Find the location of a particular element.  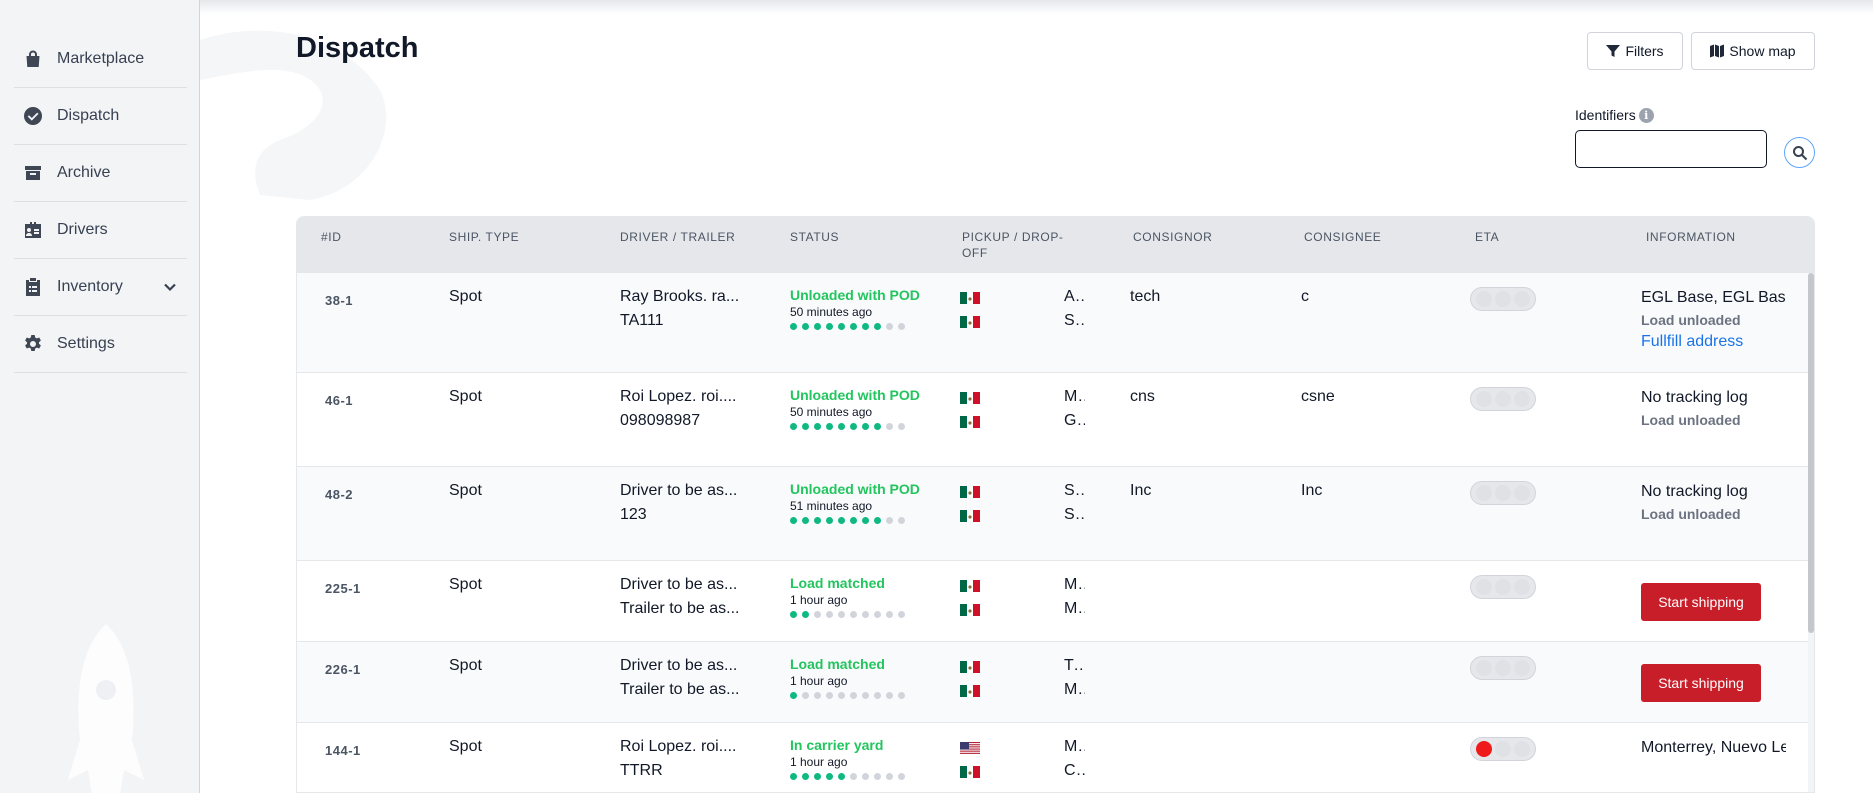

column-header-consignor: CONSIGNOR is located at coordinates (1195, 237).